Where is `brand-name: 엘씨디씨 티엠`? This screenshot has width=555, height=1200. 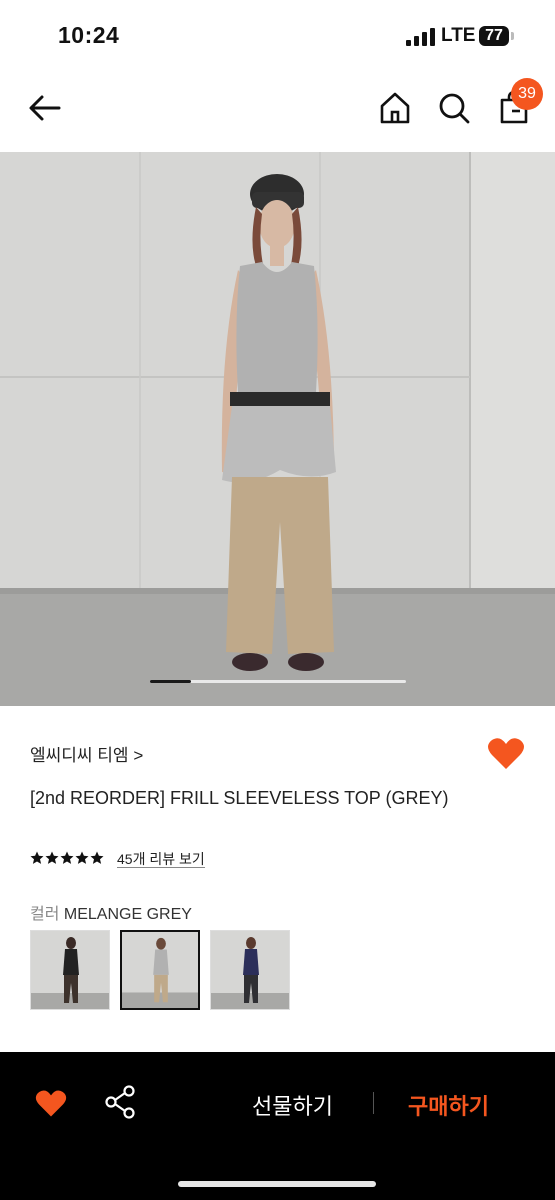
brand-name: 엘씨디씨 티엠 is located at coordinates (79, 755).